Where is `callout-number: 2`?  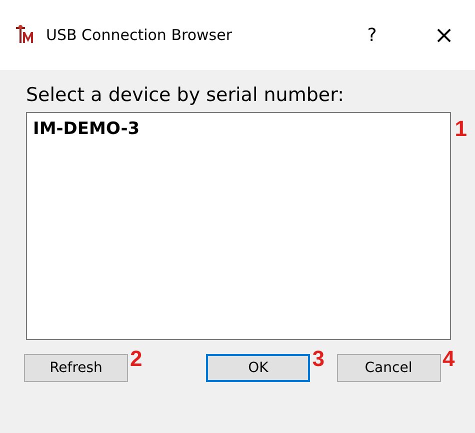
callout-number: 2 is located at coordinates (136, 359).